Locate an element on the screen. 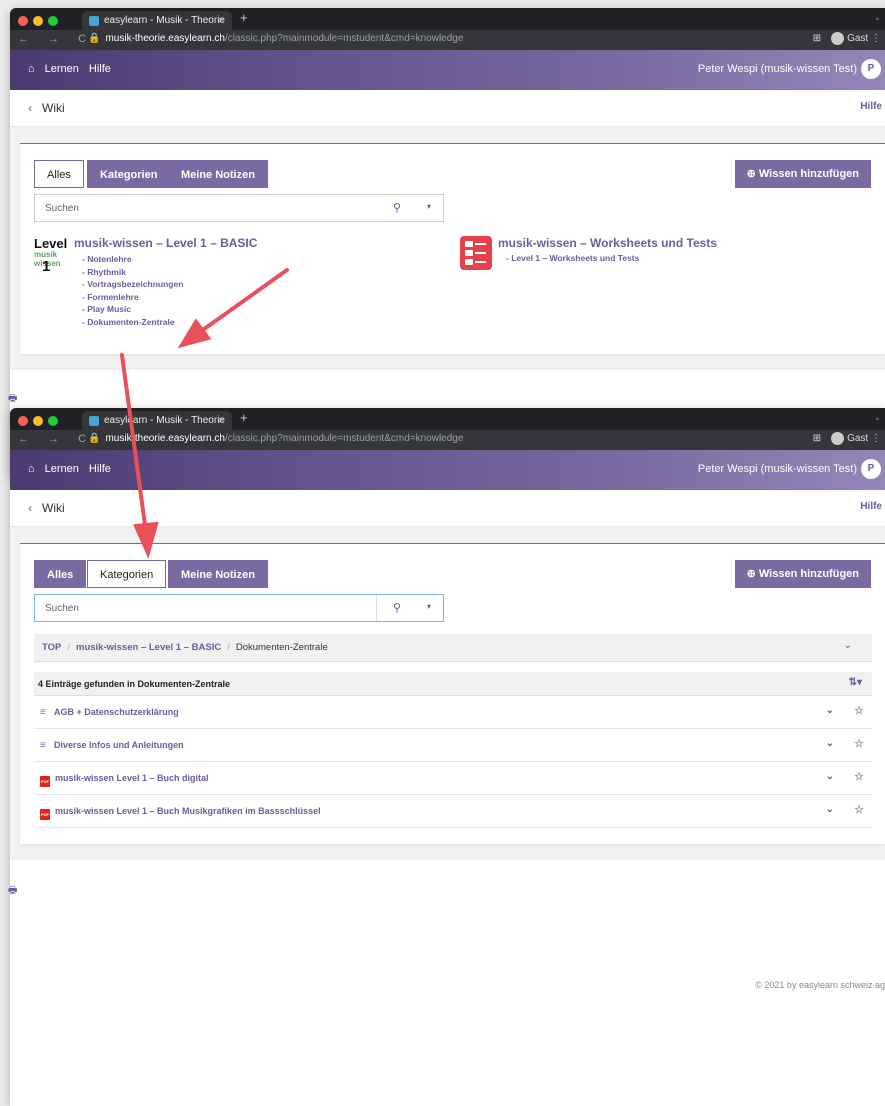 This screenshot has width=885, height=1106. browser-actions: ⊞ Gast ⋮ is located at coordinates (847, 438).